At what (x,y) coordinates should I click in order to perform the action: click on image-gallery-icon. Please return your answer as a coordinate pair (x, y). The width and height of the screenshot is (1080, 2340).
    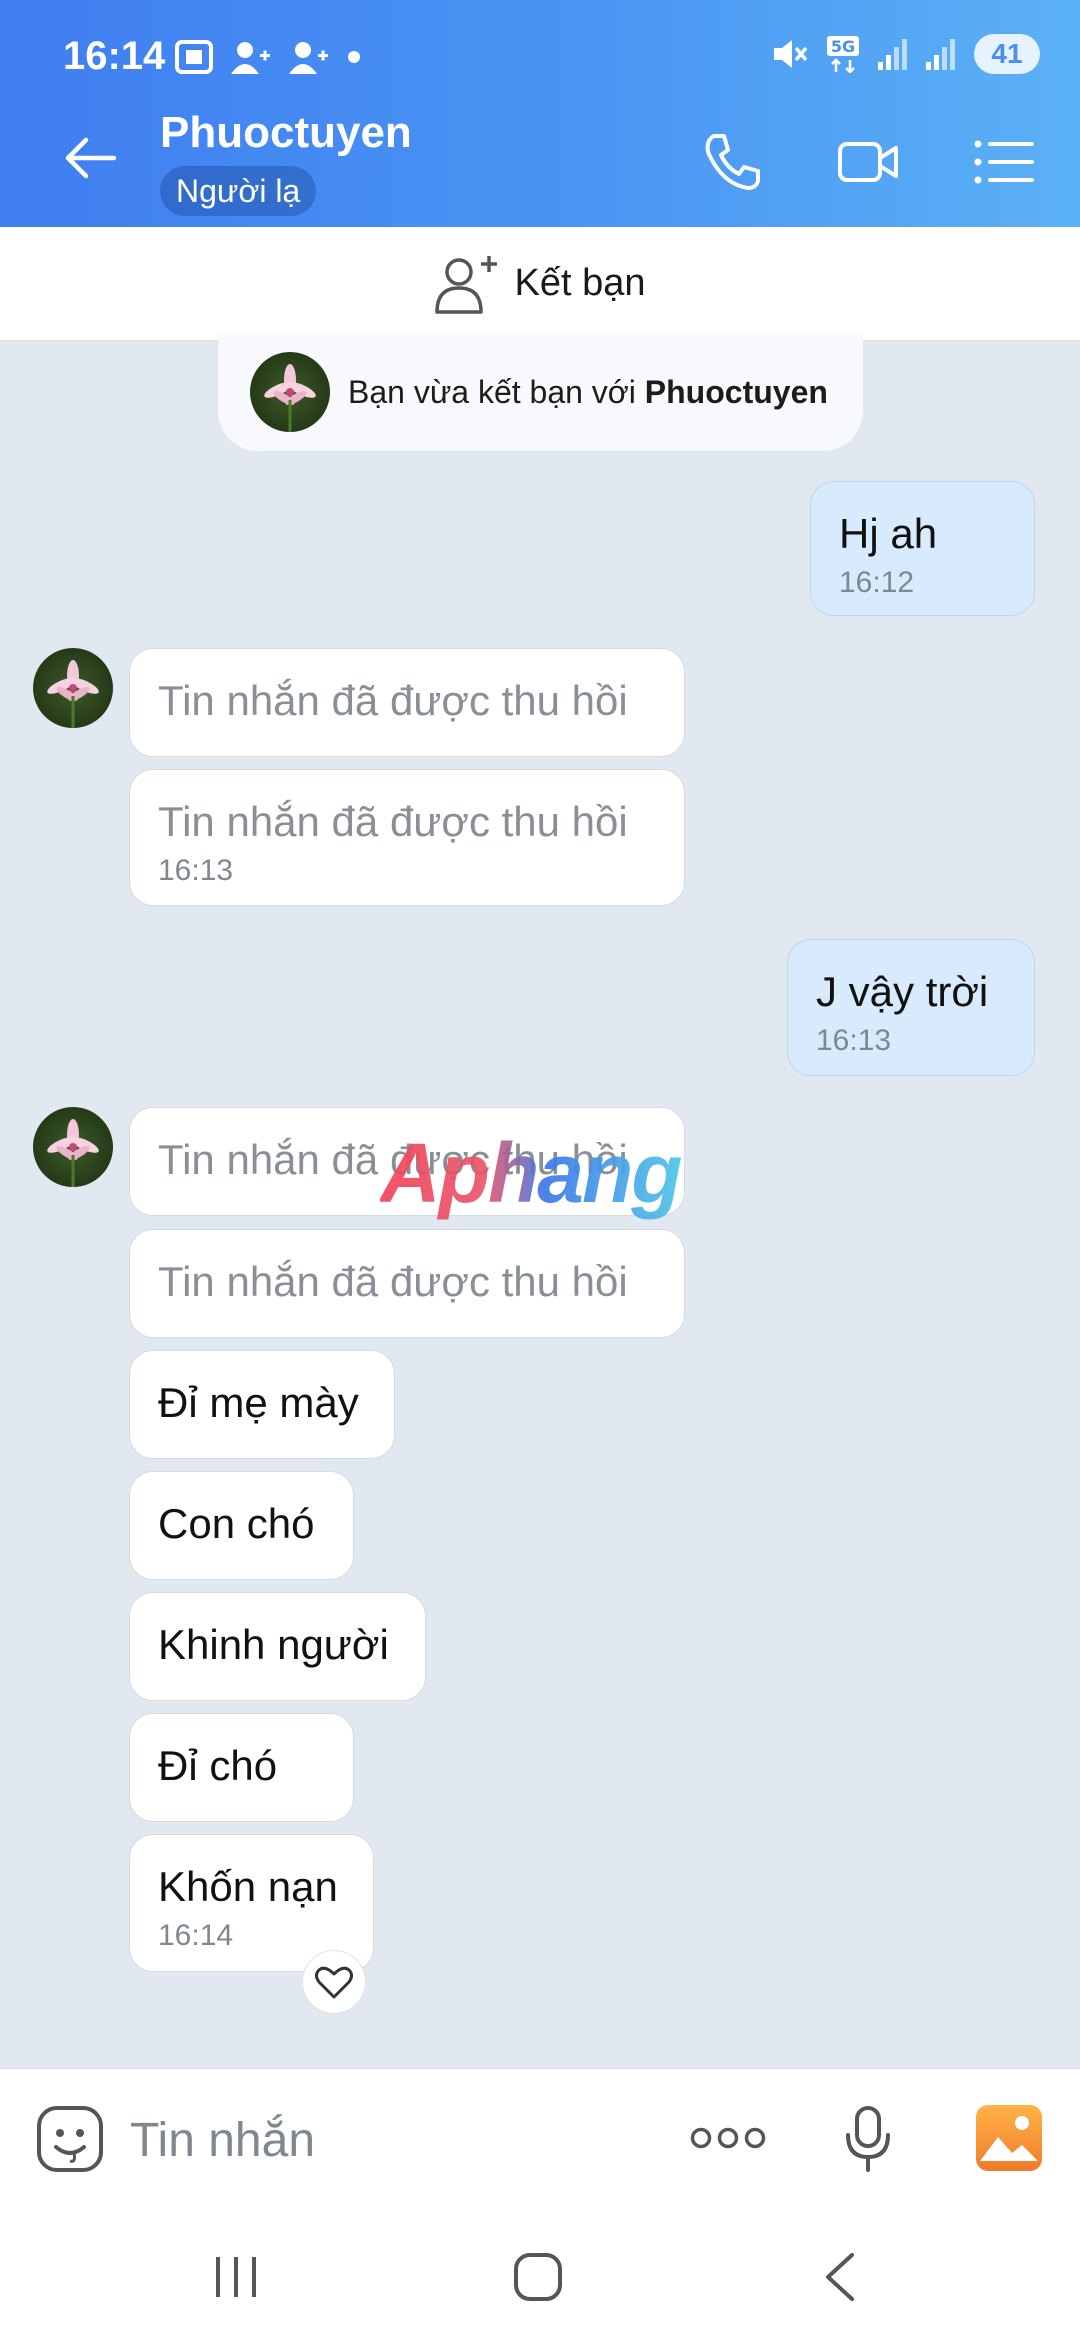
    Looking at the image, I should click on (1009, 2138).